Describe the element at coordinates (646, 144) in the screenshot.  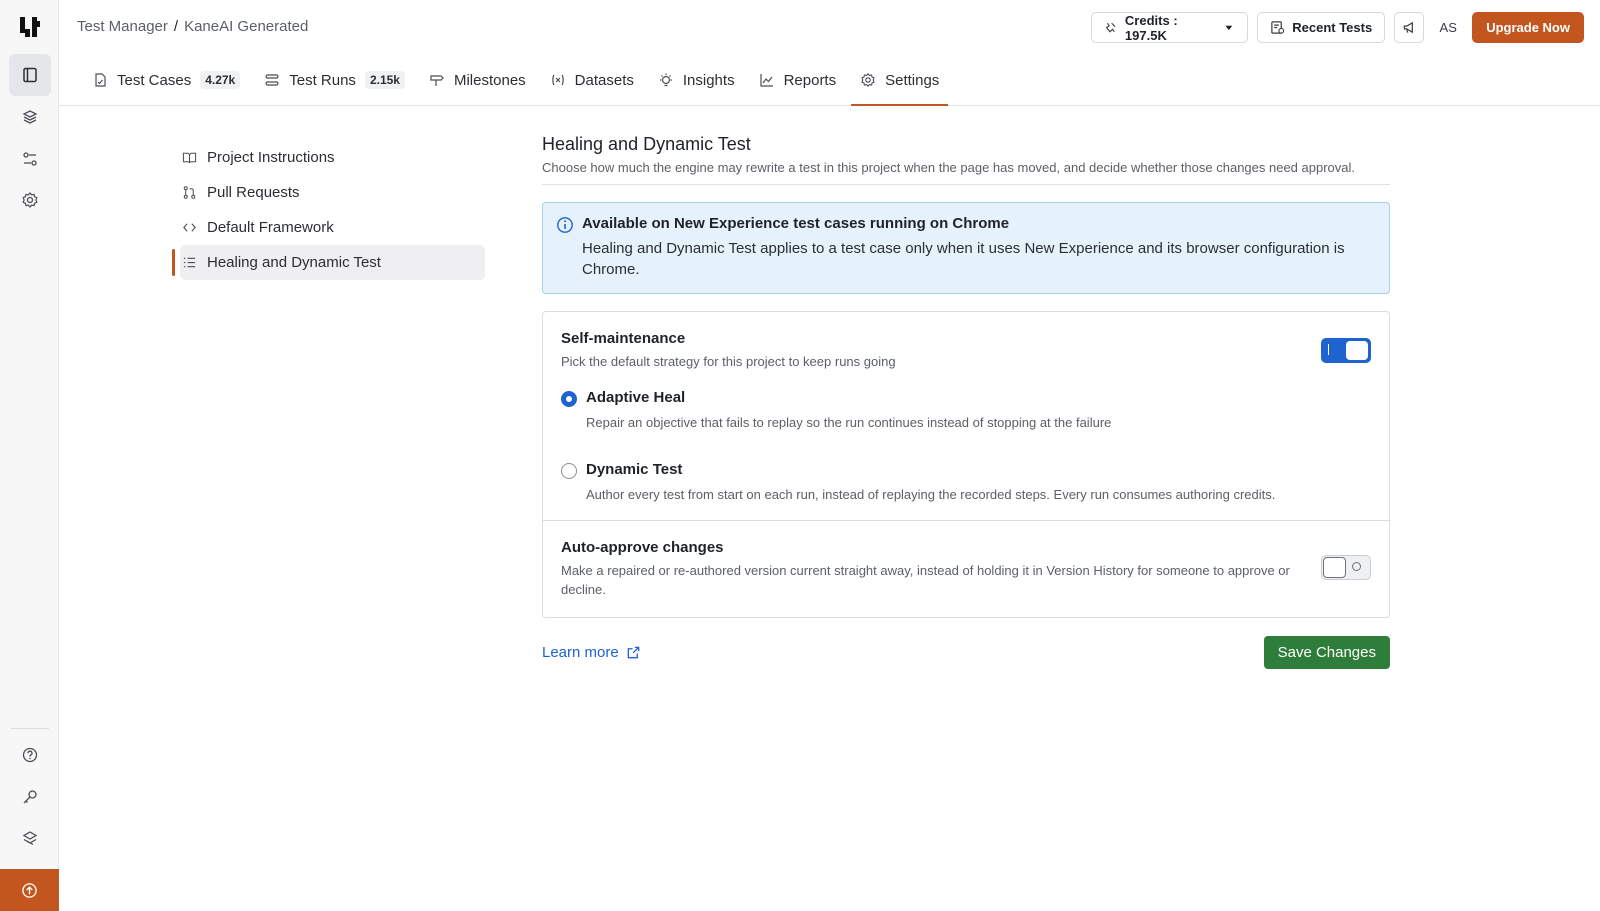
I see `page-title: Healing and Dynamic Test` at that location.